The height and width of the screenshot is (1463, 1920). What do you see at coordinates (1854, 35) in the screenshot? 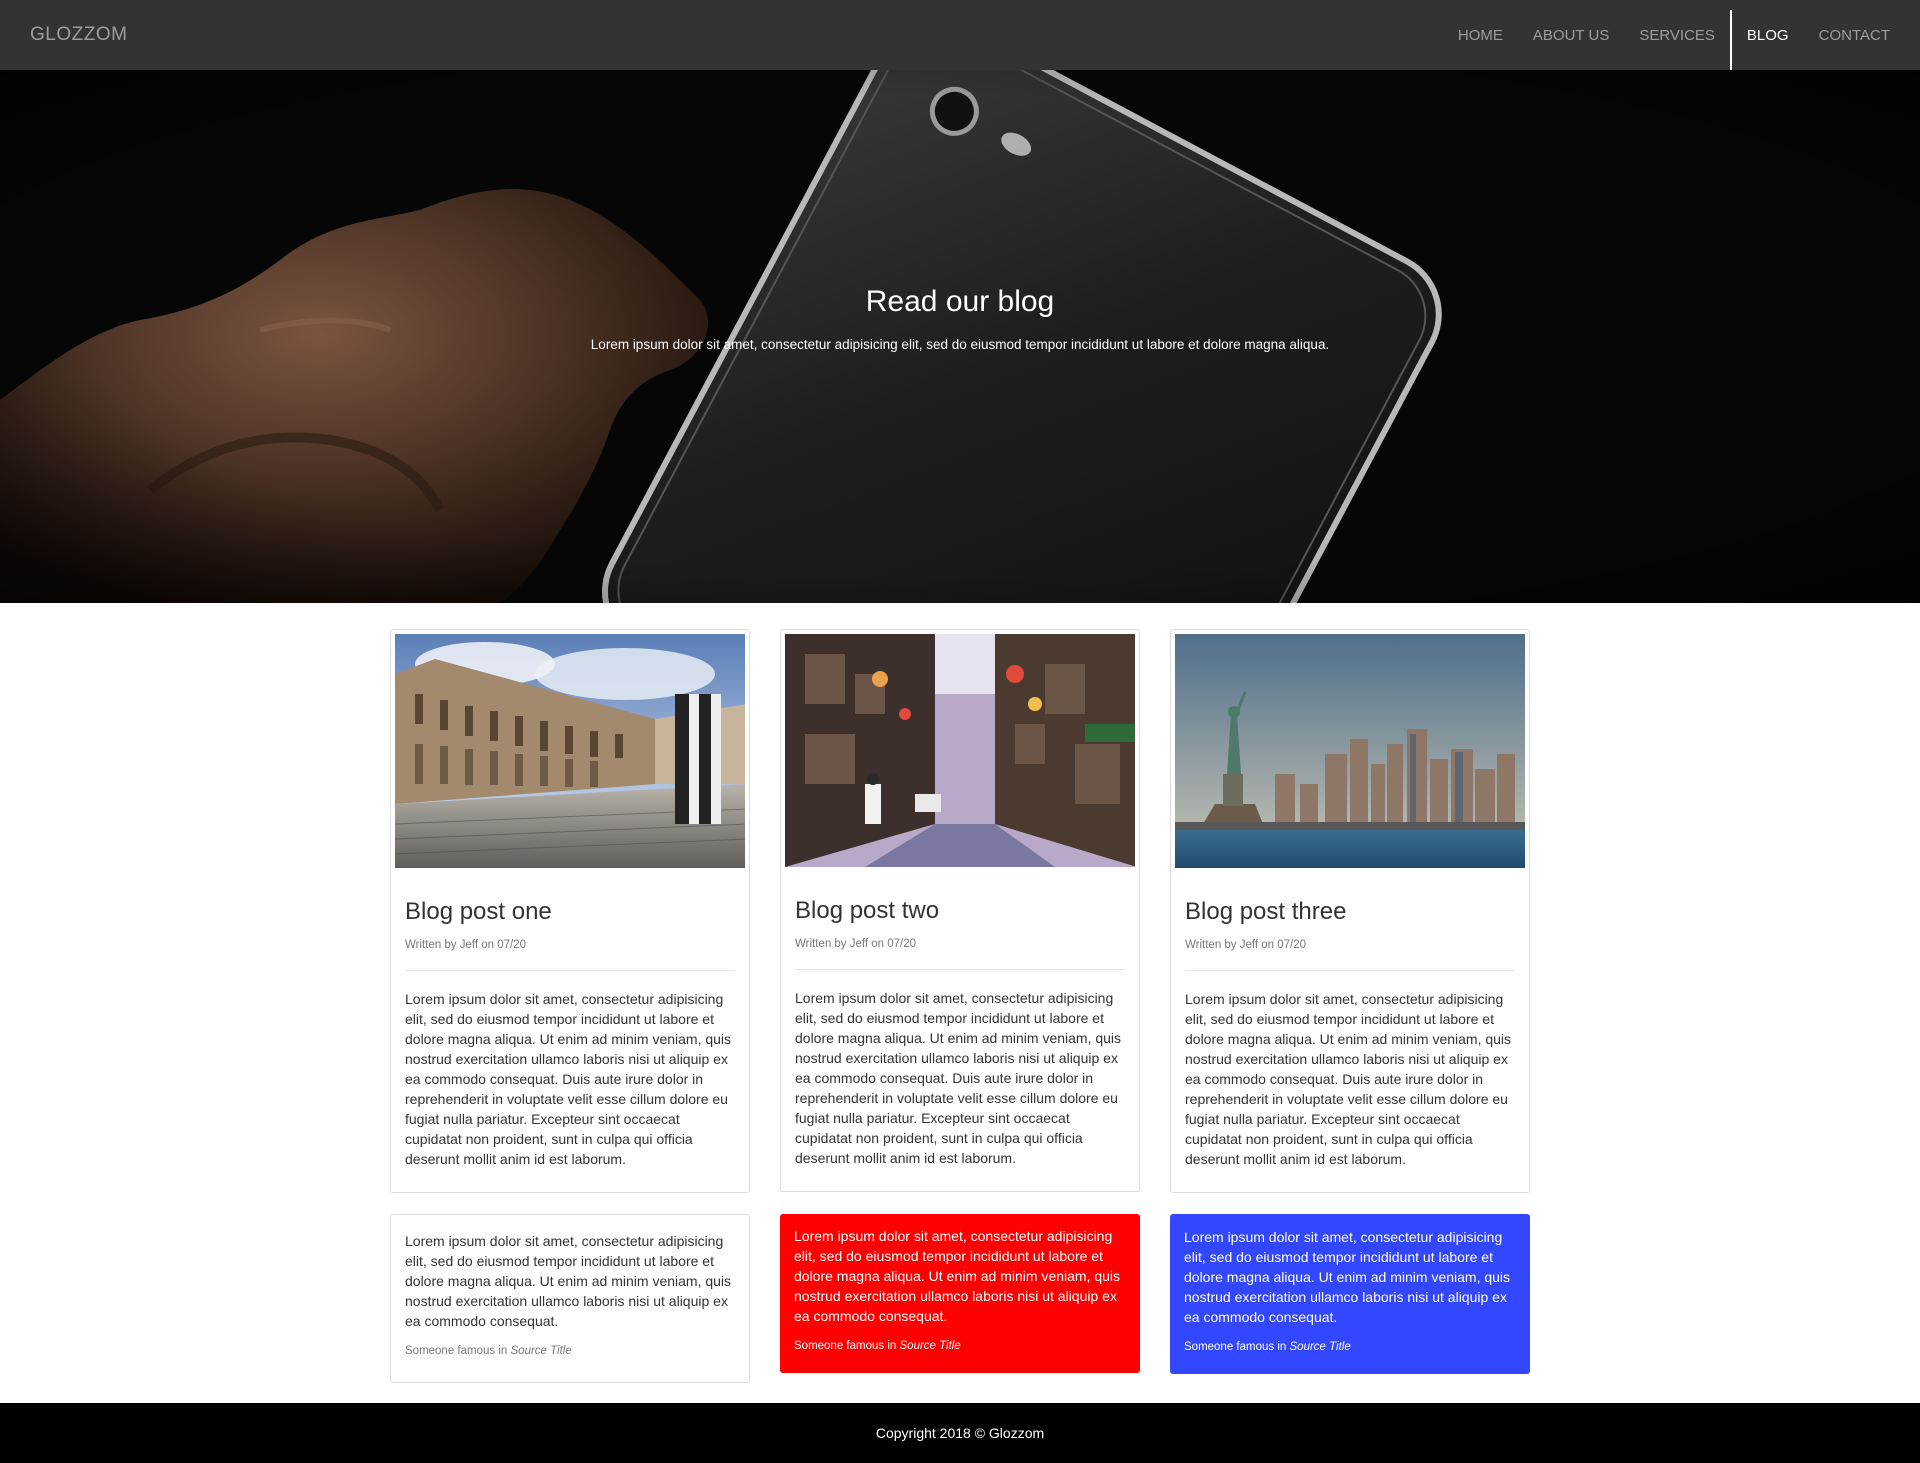
I see `nav-item-contact: CONTACT` at bounding box center [1854, 35].